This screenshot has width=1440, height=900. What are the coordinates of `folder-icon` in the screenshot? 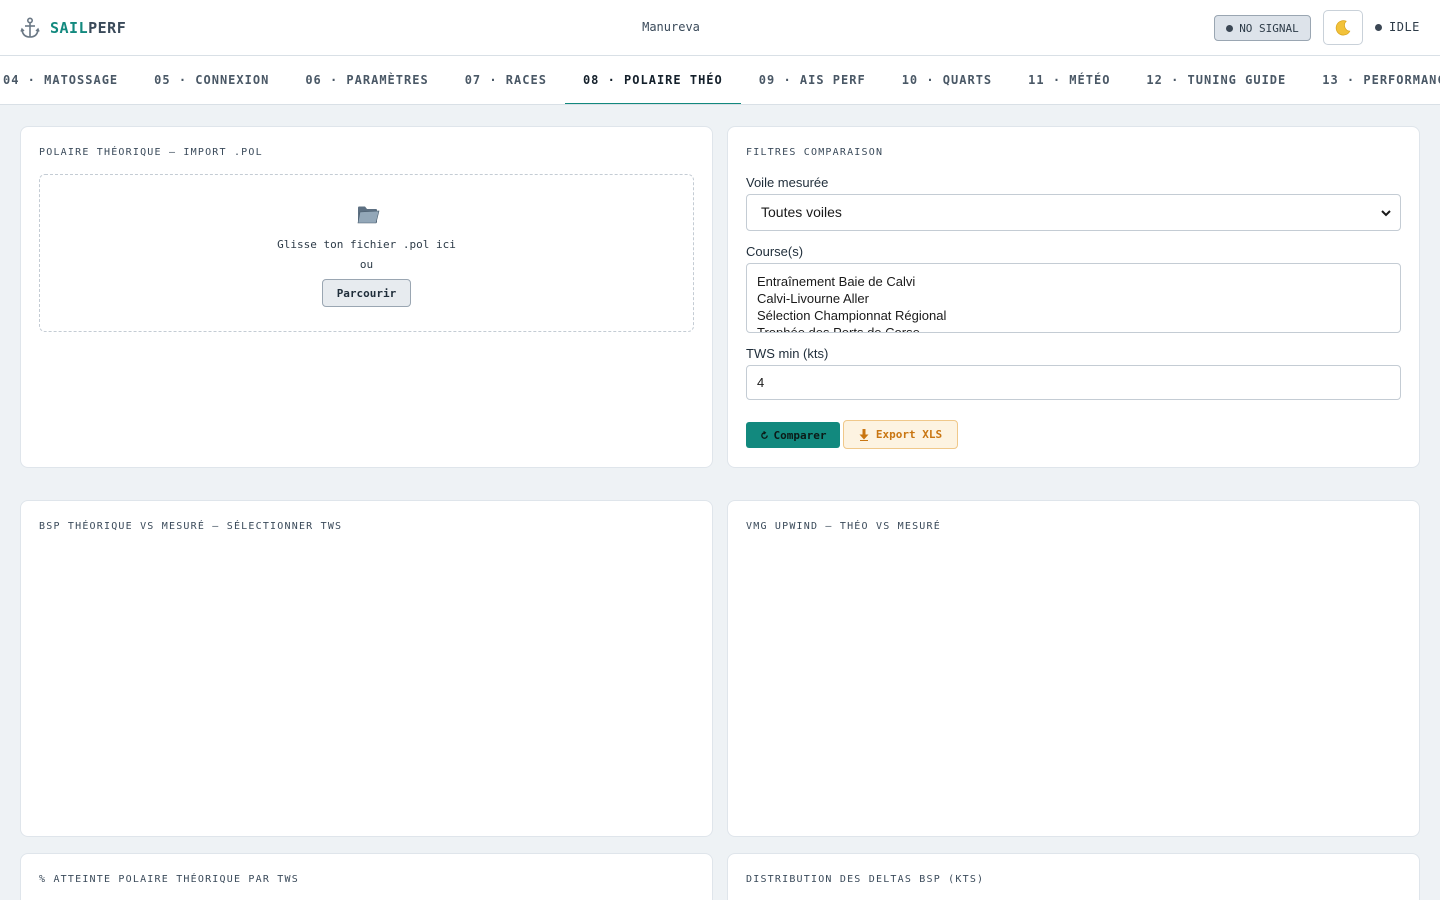 It's located at (368, 215).